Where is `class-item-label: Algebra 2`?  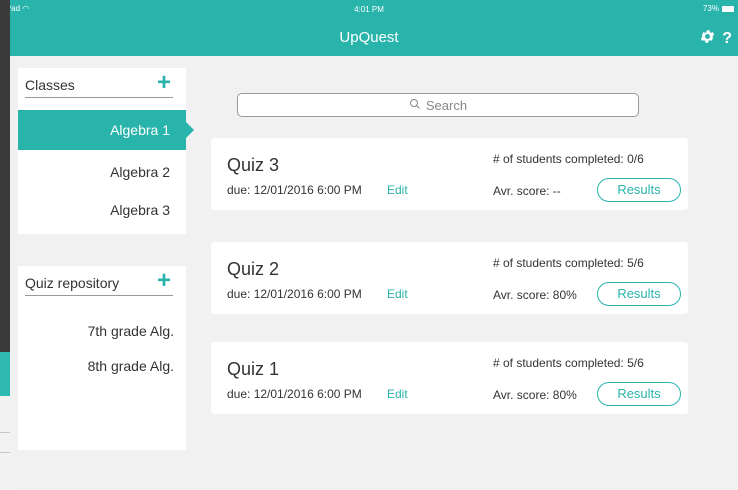
class-item-label: Algebra 2 is located at coordinates (140, 172).